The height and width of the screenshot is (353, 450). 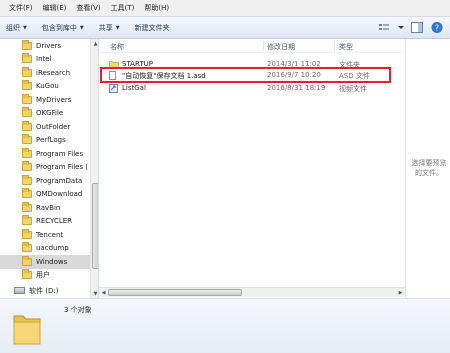 I want to click on nav-item-label: RavBin, so click(x=48, y=207).